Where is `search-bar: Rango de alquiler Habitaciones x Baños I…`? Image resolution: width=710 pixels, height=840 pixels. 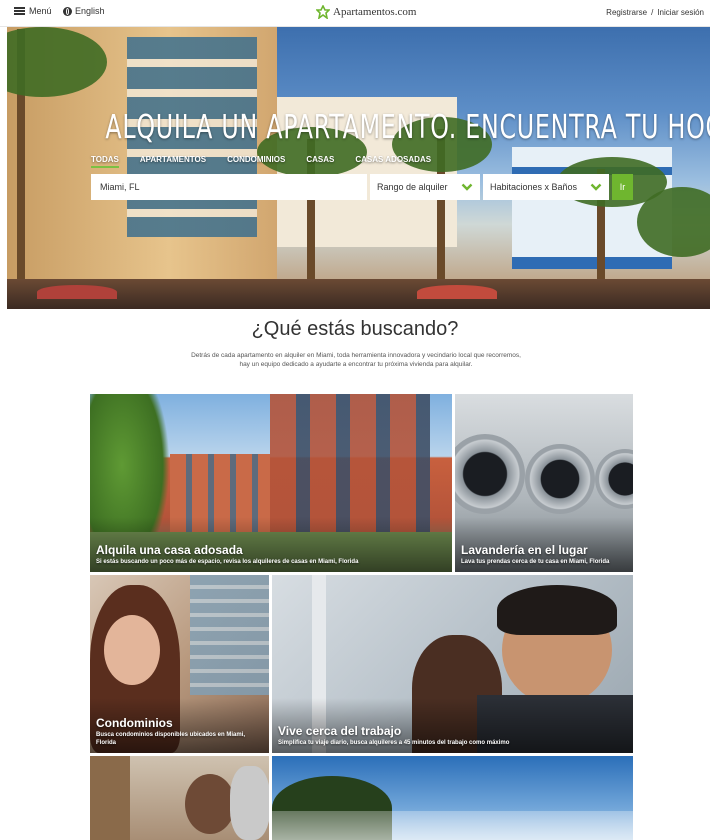 search-bar: Rango de alquiler Habitaciones x Baños I… is located at coordinates (362, 187).